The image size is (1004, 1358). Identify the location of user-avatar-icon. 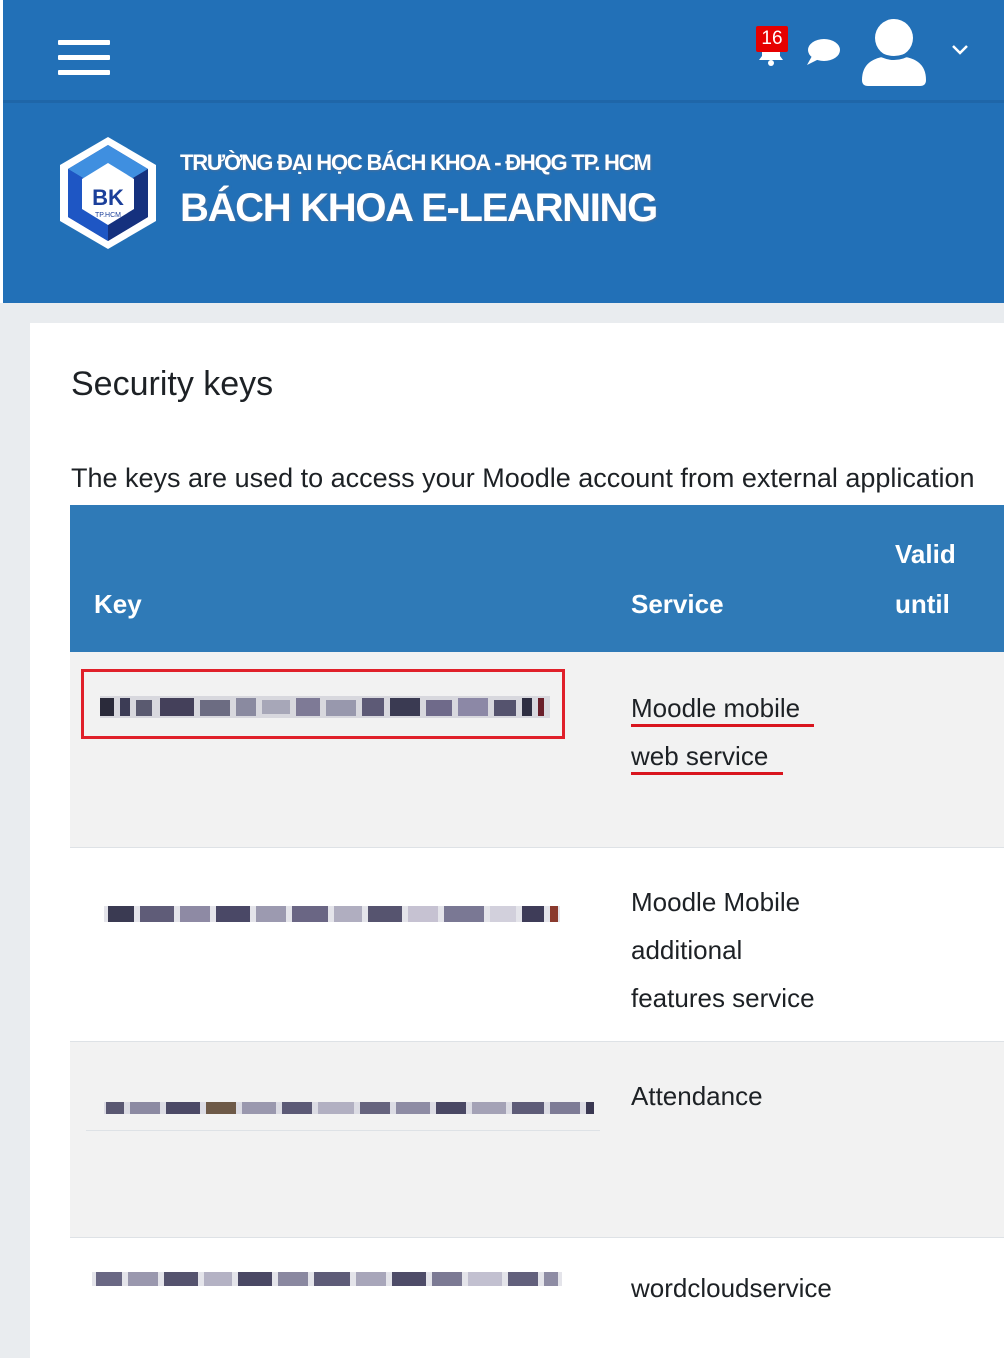
(894, 50).